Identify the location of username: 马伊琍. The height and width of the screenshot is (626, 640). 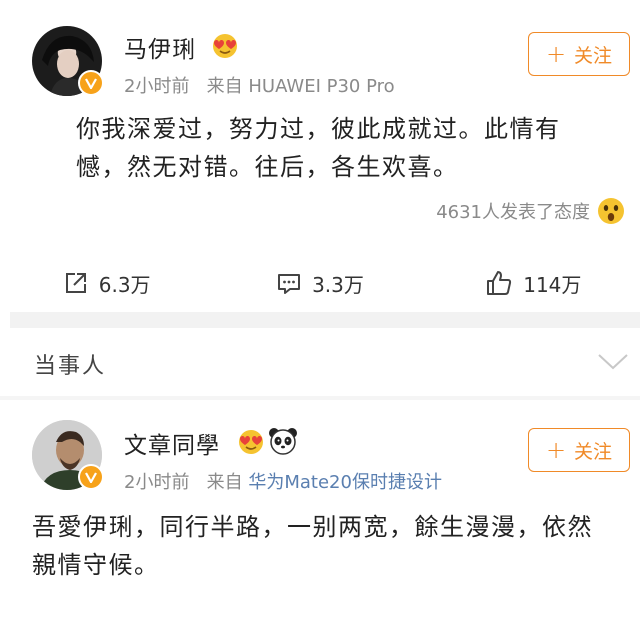
(160, 47).